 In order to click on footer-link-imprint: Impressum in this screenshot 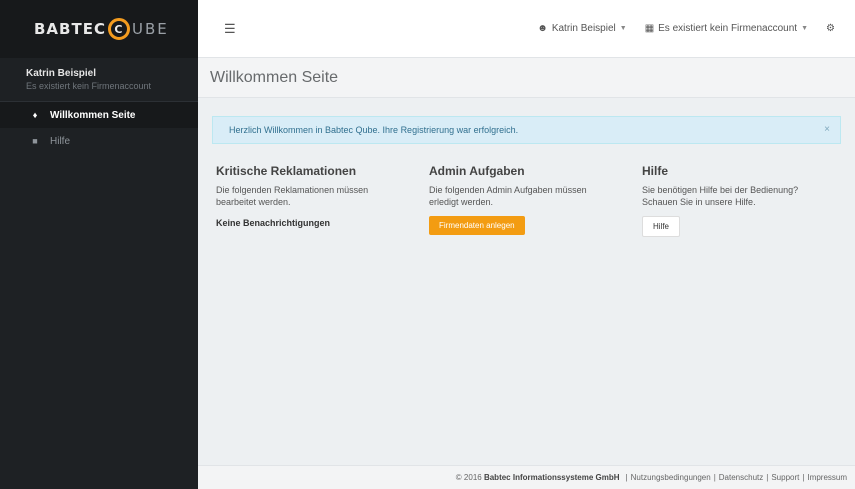, I will do `click(827, 477)`.